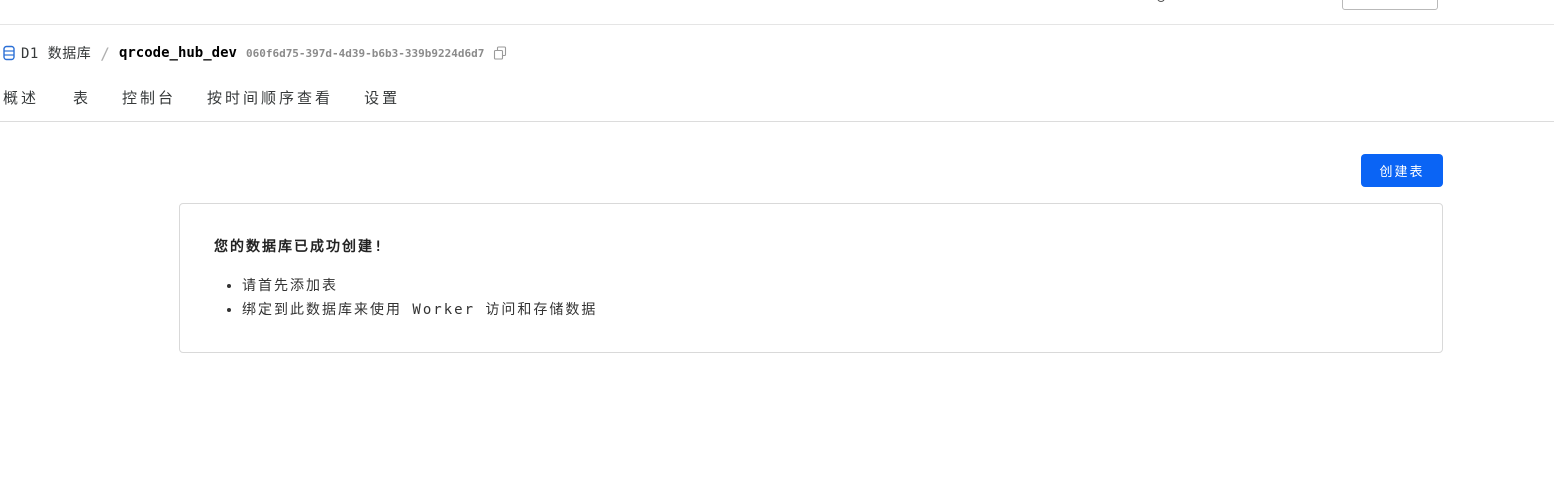 The width and height of the screenshot is (1554, 486). What do you see at coordinates (177, 53) in the screenshot?
I see `database-name: qrcode_hub_dev` at bounding box center [177, 53].